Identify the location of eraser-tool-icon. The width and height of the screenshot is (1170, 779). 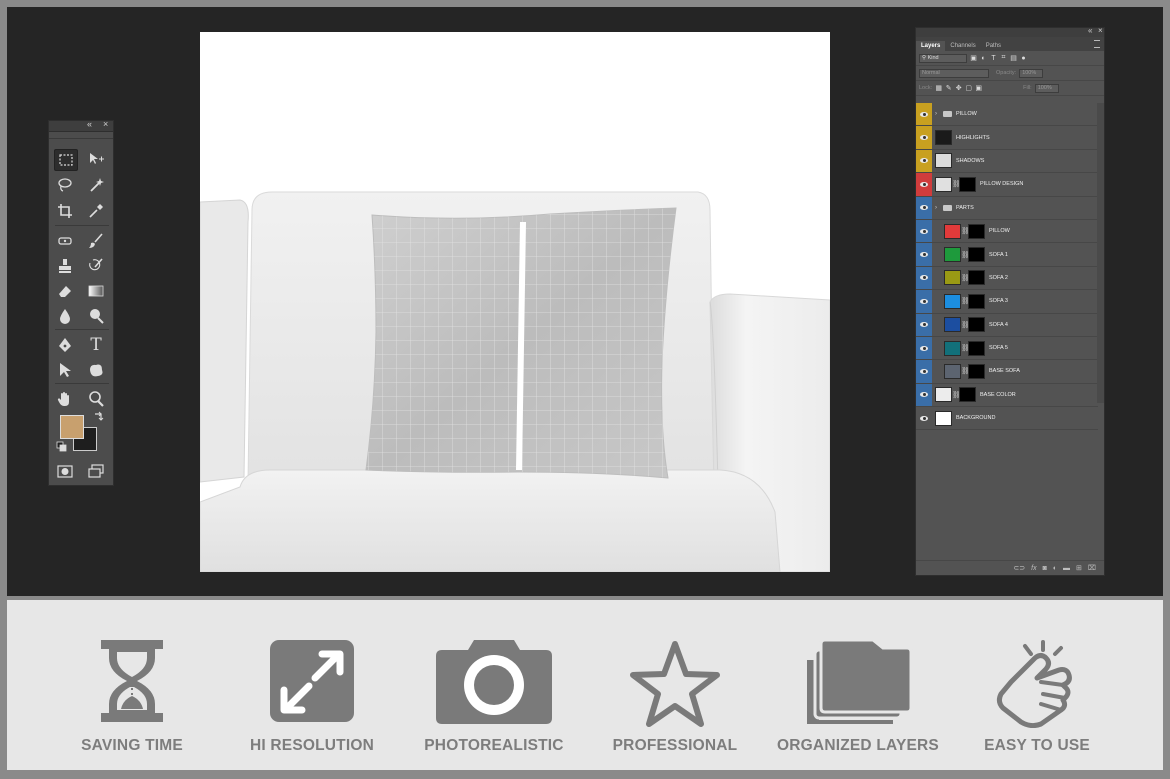
(65, 291).